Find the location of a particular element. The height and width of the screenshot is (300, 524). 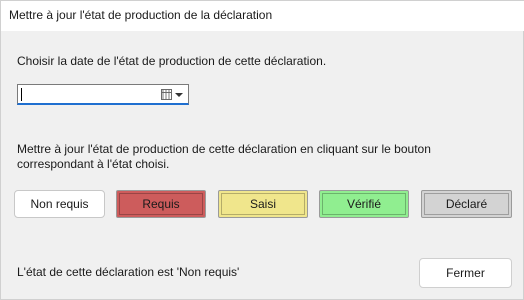

declare-label: Déclaré is located at coordinates (466, 204).